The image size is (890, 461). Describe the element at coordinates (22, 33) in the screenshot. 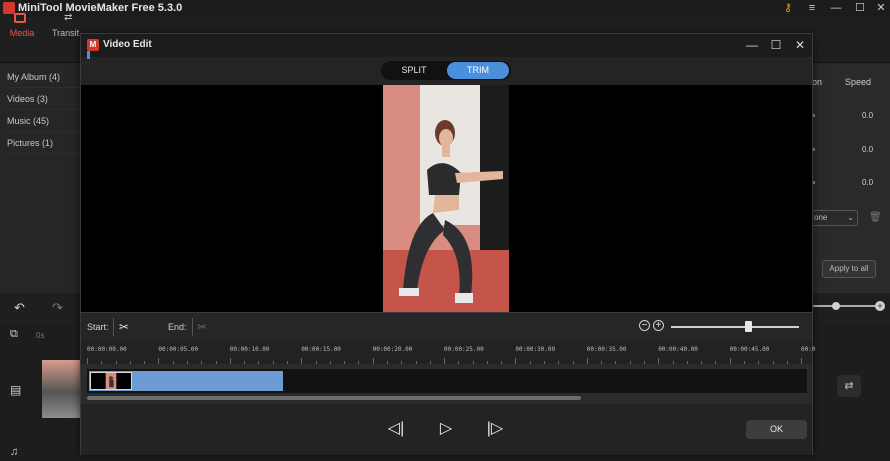

I see `tab-media: Media` at that location.